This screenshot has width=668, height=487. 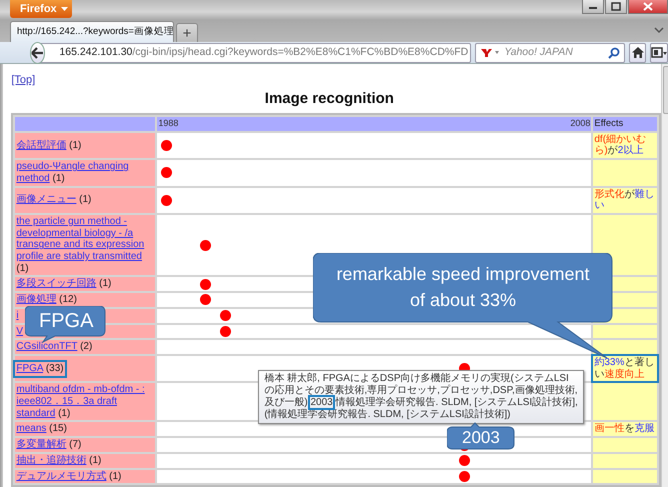 What do you see at coordinates (49, 445) in the screenshot?
I see `topic-link: 多変量解析 (7)` at bounding box center [49, 445].